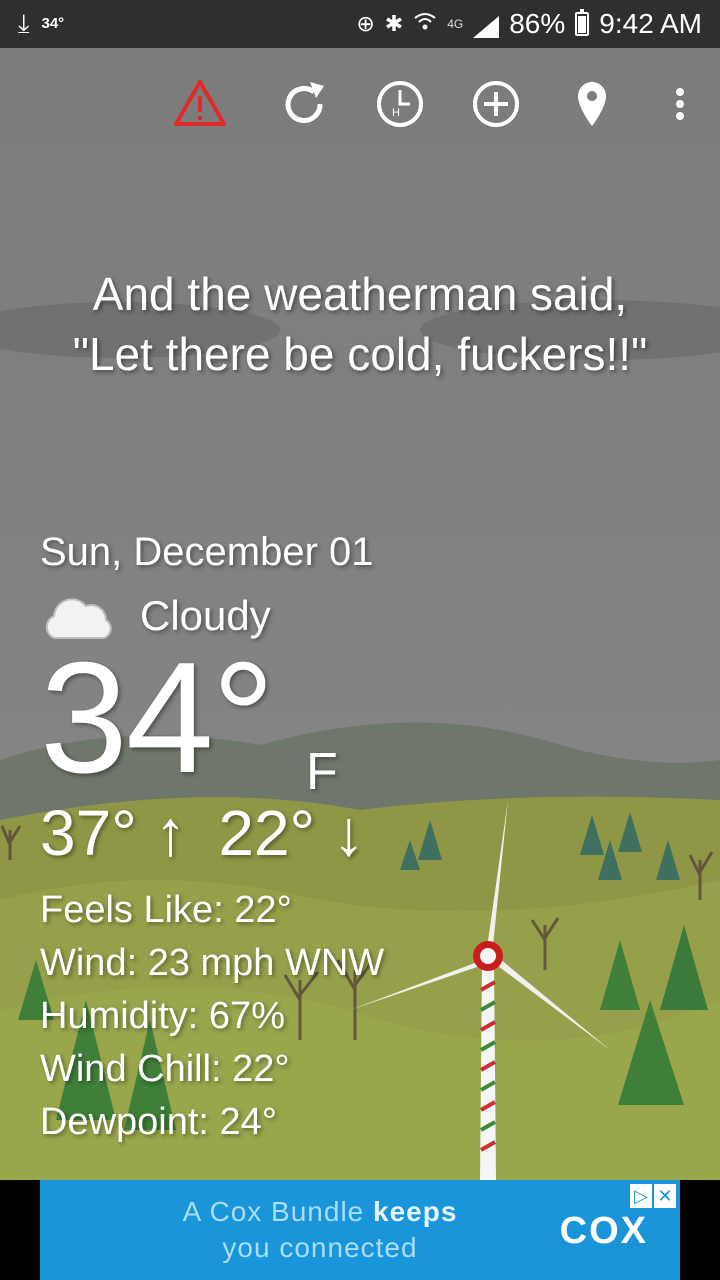  Describe the element at coordinates (320, 1229) in the screenshot. I see `ad-text: A Cox Bundle keeps you connected` at that location.